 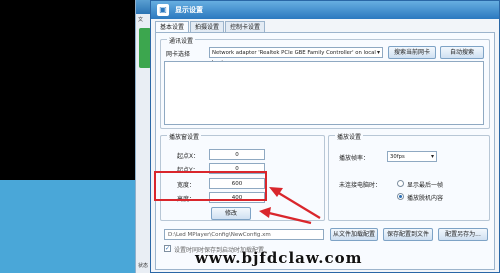 What do you see at coordinates (167, 248) in the screenshot?
I see `save-on-startup-checkbox: ✓` at bounding box center [167, 248].